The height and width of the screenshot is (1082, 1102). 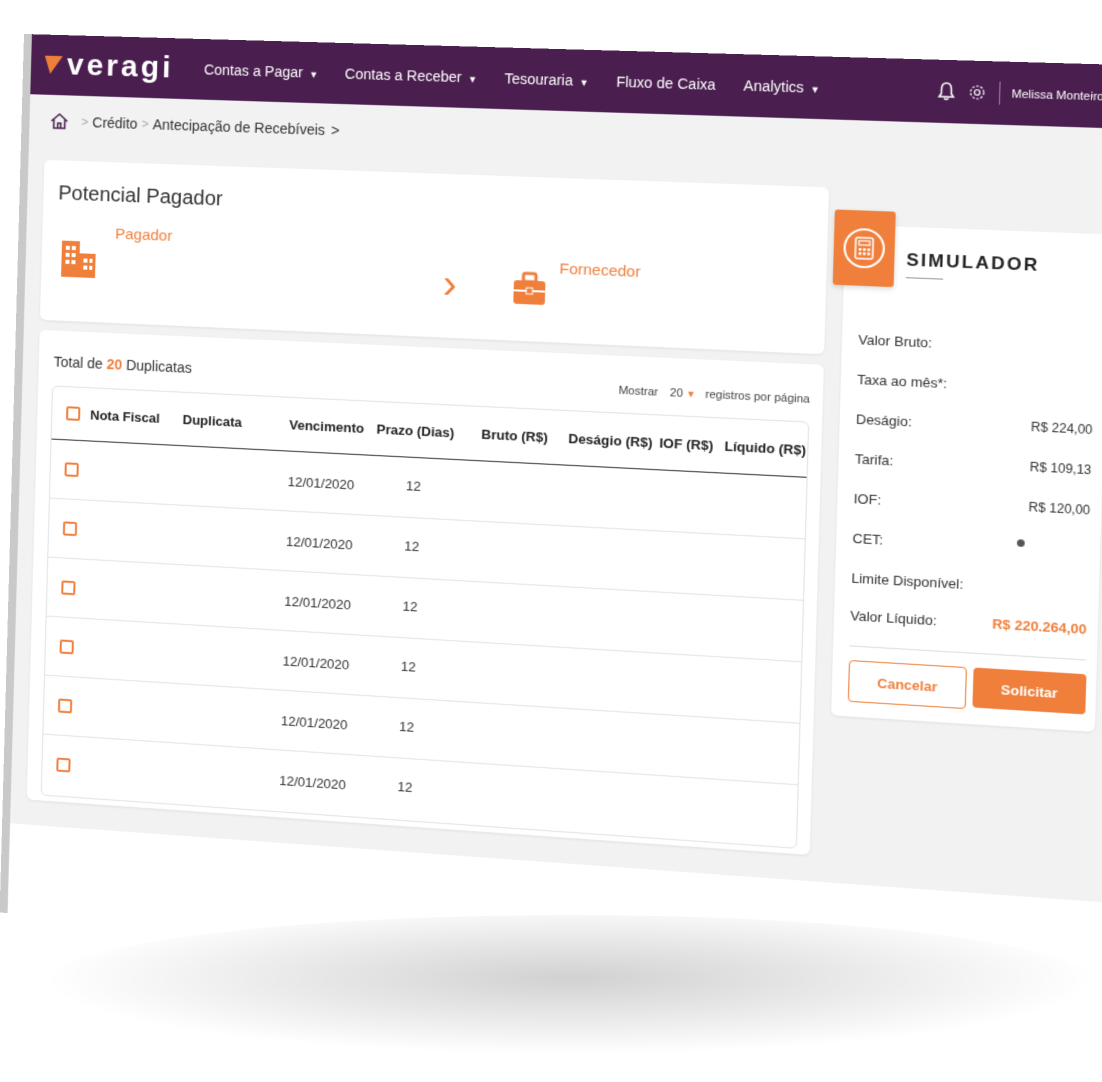 What do you see at coordinates (115, 123) in the screenshot?
I see `breadcrumb-item-credito: Crédito` at bounding box center [115, 123].